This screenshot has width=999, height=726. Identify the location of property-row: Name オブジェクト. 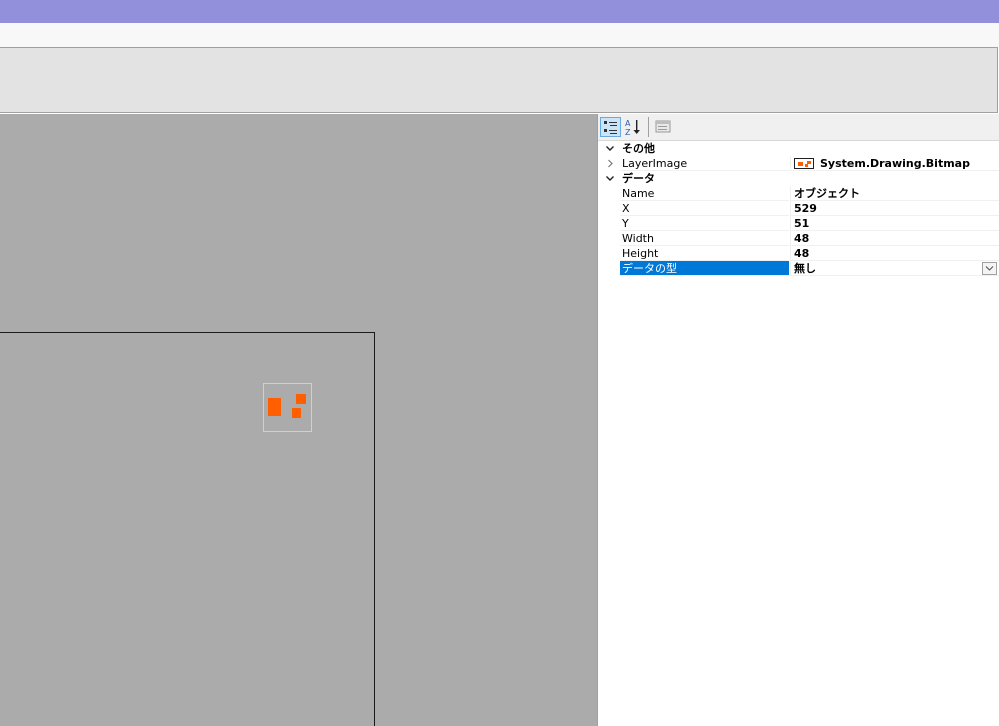
(798, 193).